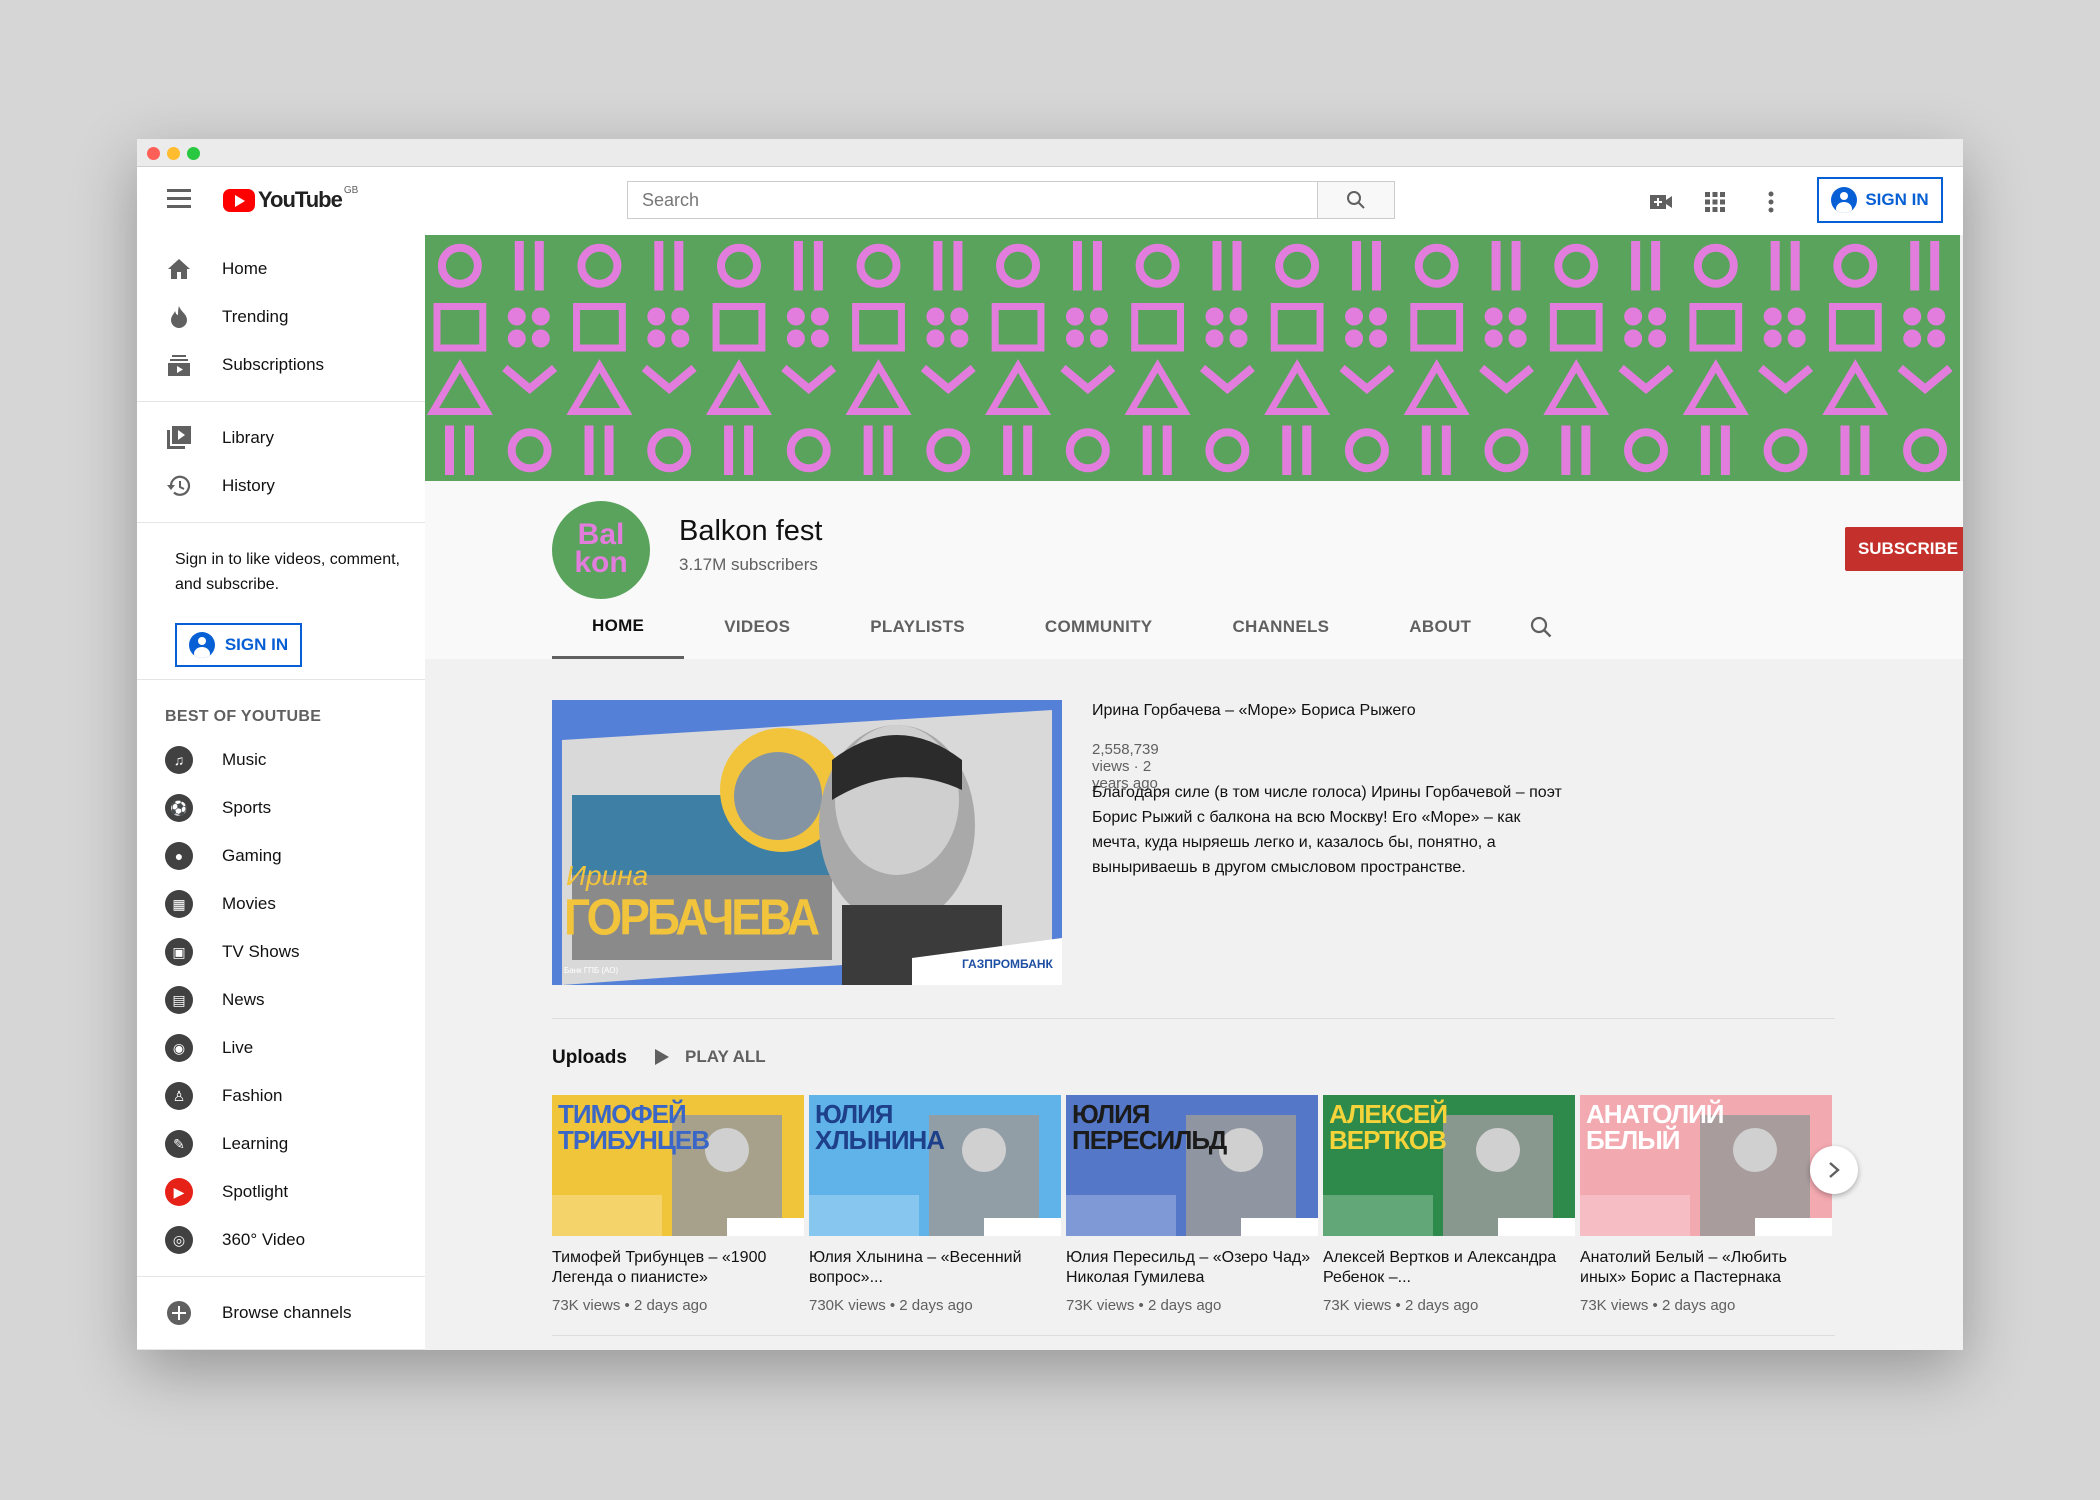 The image size is (2100, 1500). I want to click on logo-text: YouTube, so click(300, 199).